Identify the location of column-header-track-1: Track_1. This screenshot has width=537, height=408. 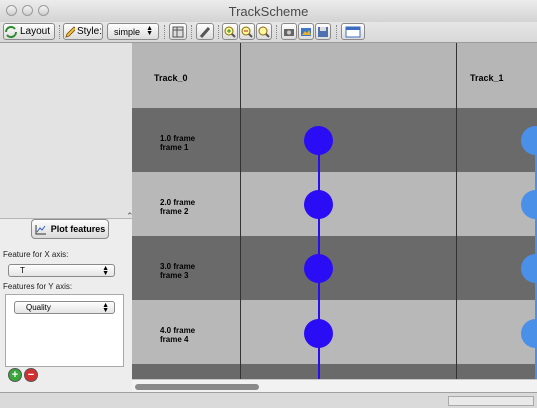
(487, 78).